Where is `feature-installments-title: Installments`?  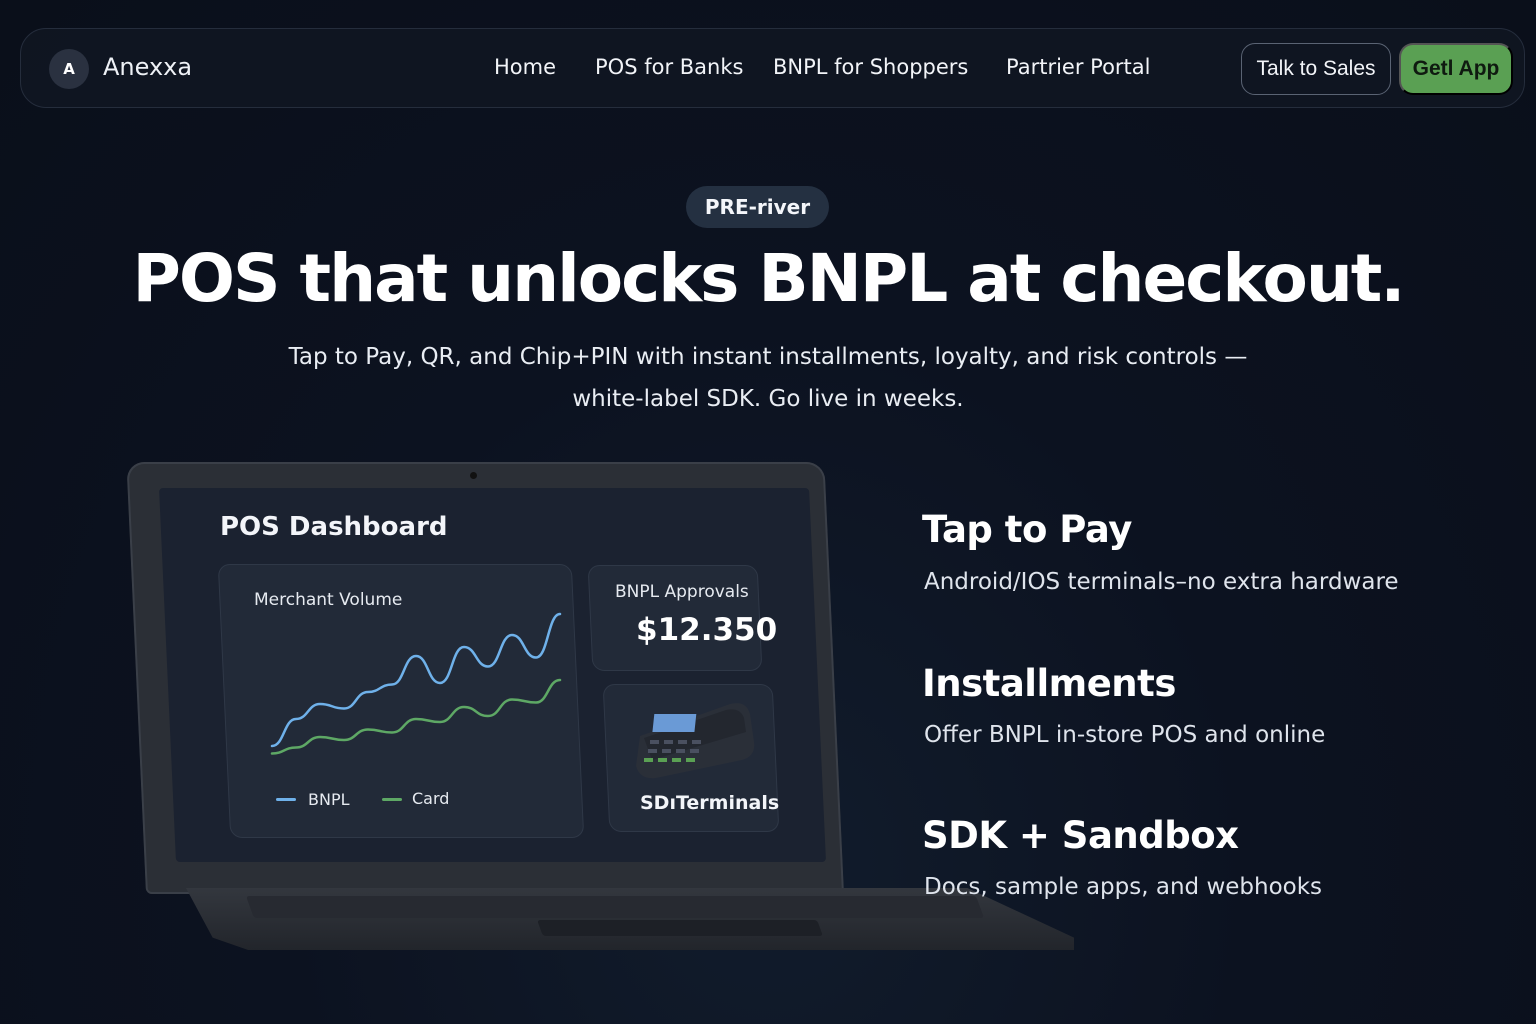 feature-installments-title: Installments is located at coordinates (1049, 683).